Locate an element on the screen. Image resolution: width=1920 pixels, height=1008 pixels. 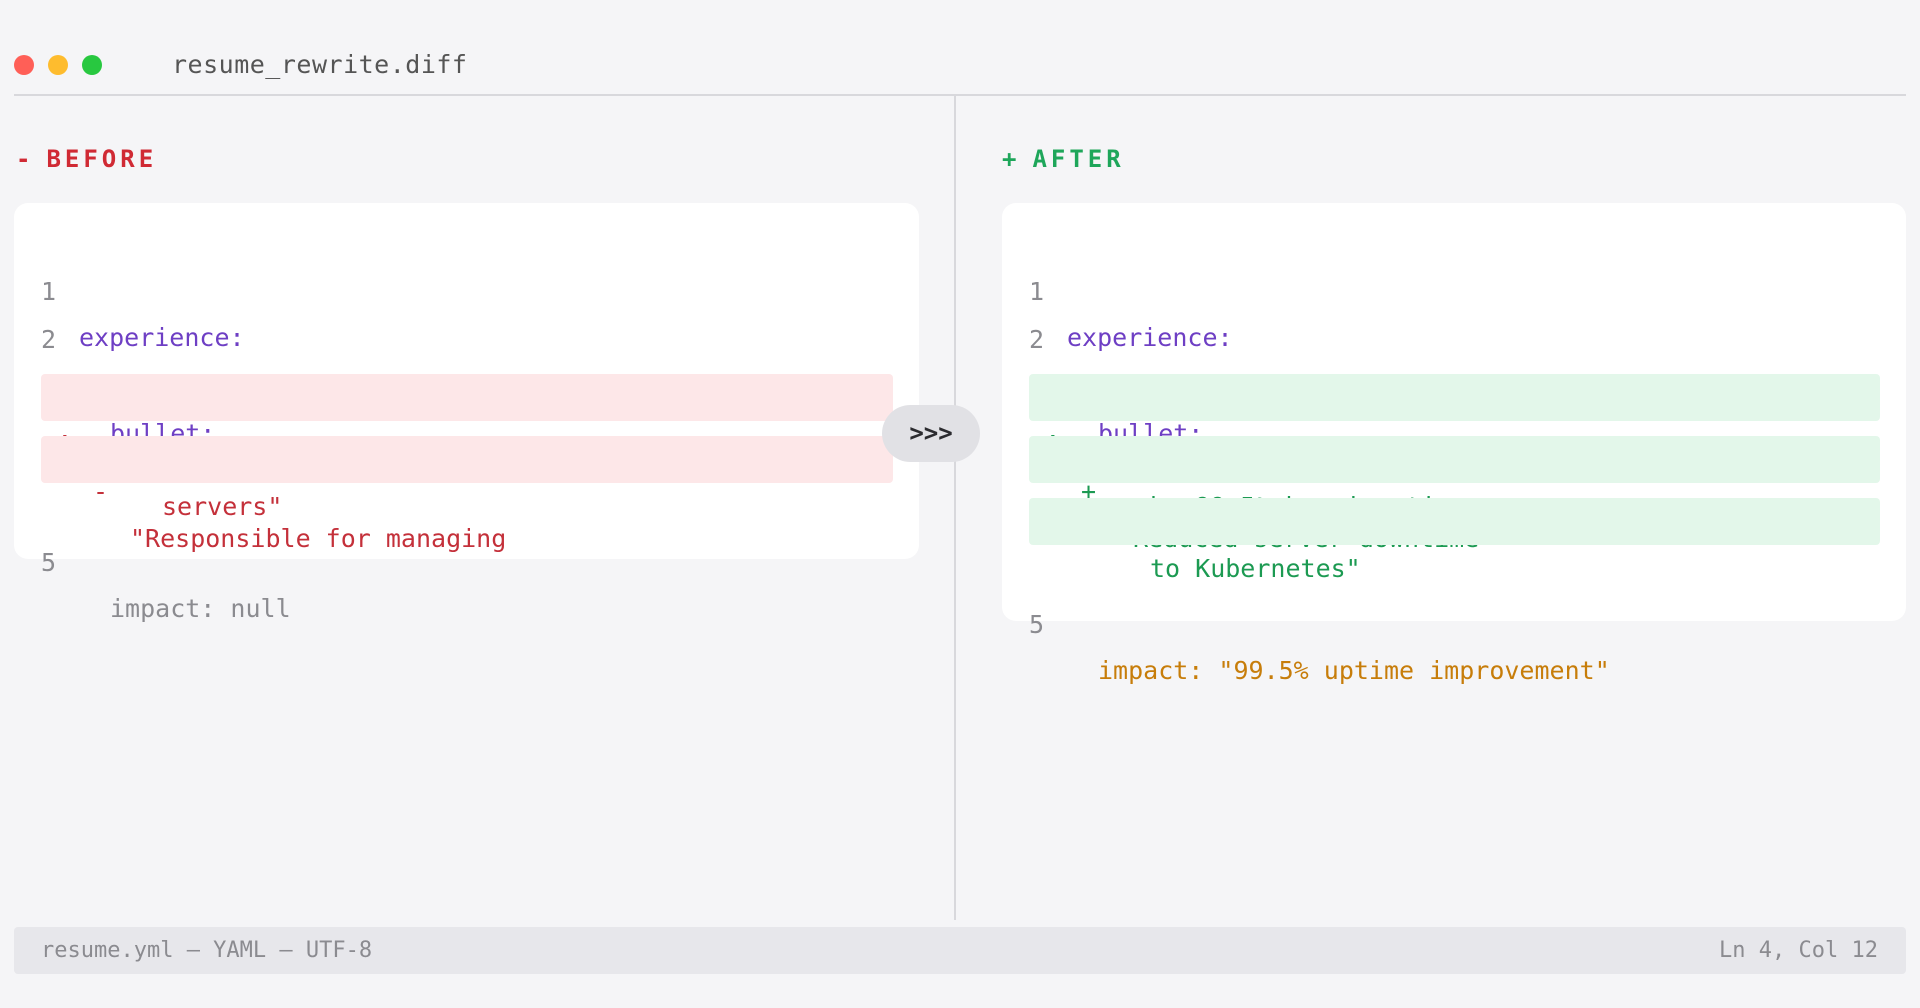
after-label: AFTER is located at coordinates (1078, 159).